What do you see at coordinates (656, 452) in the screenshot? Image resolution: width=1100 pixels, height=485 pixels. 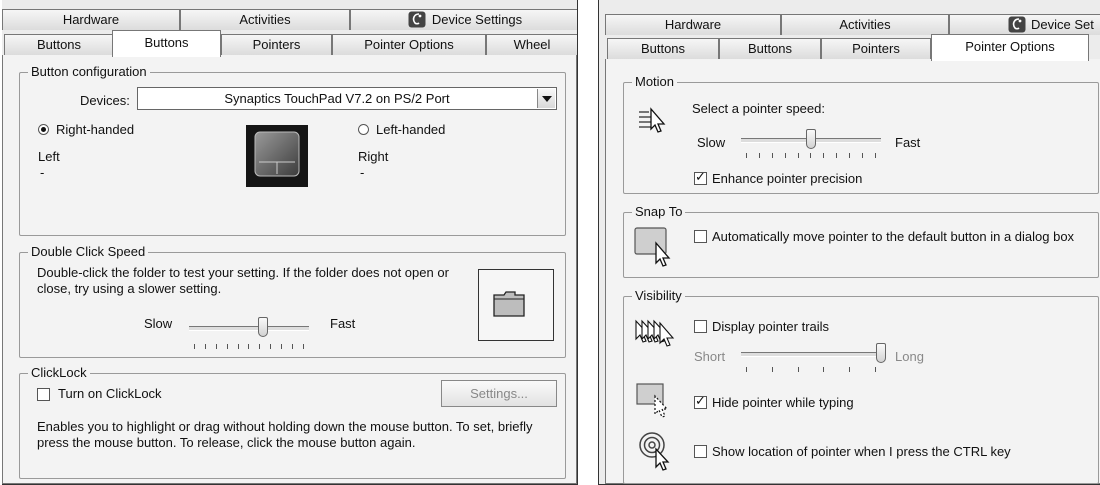 I see `ctrl-locate-icon` at bounding box center [656, 452].